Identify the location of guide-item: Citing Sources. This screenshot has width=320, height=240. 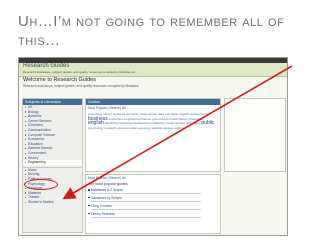
(153, 207).